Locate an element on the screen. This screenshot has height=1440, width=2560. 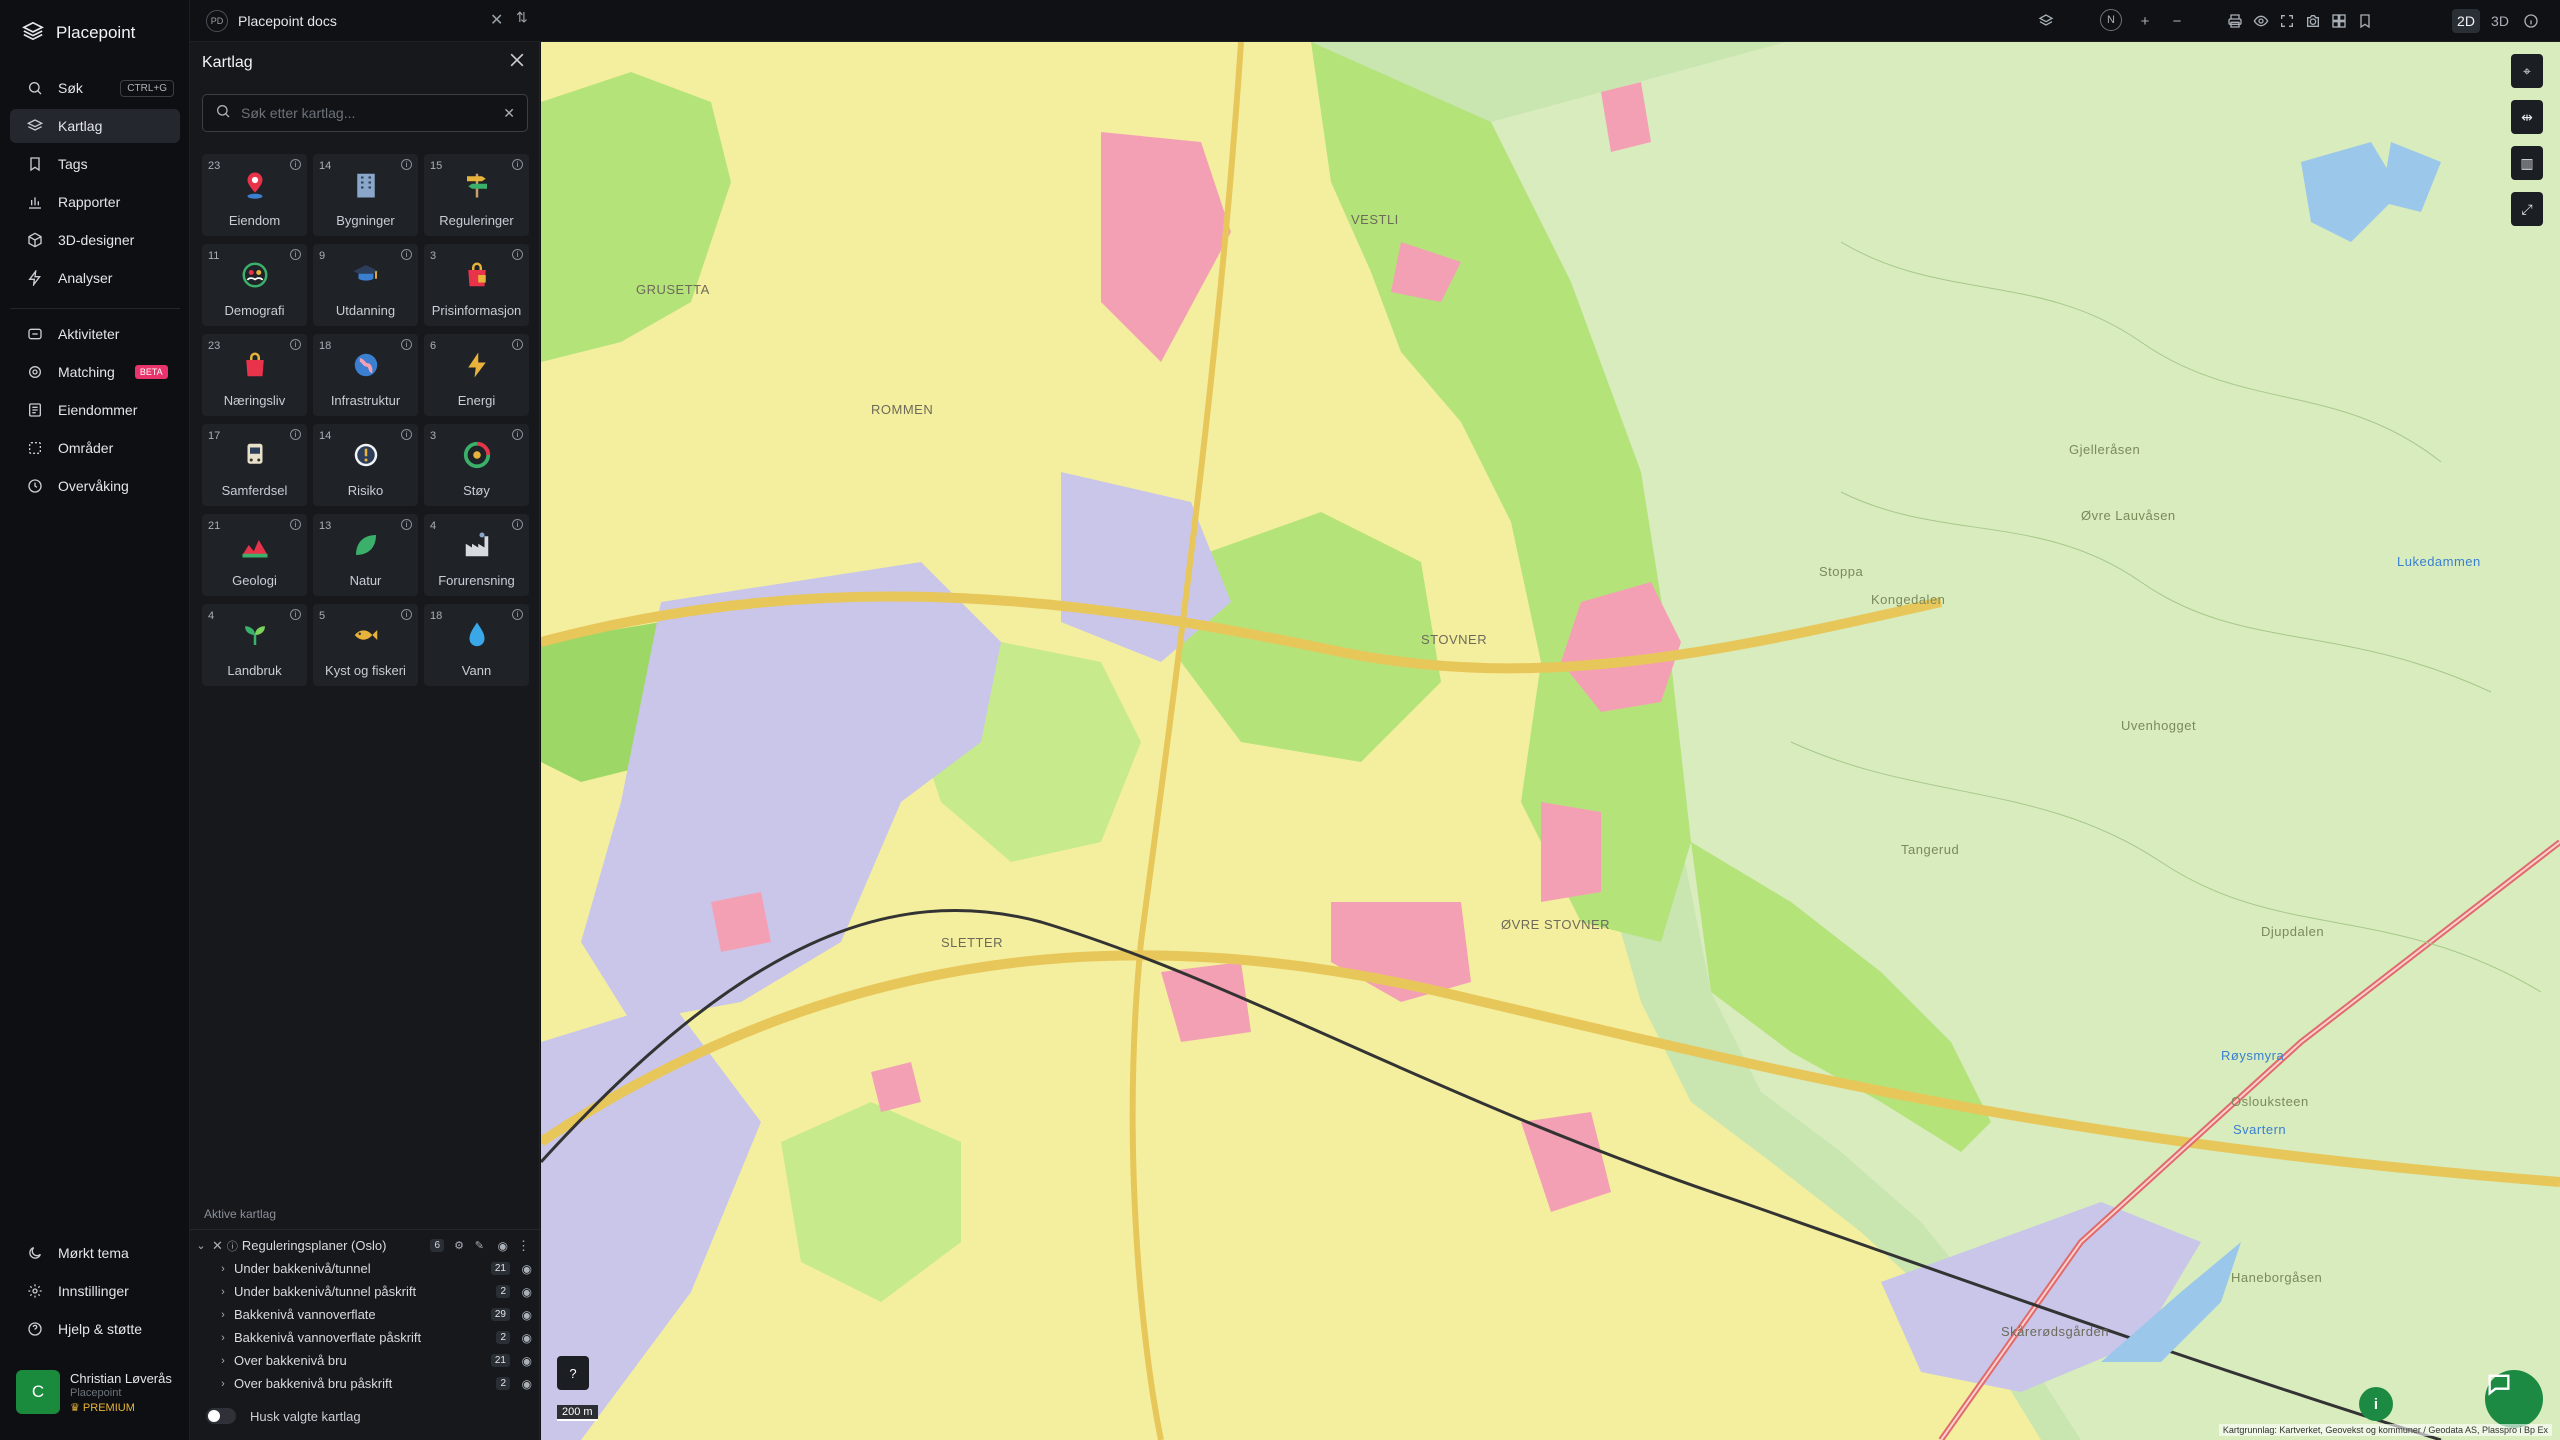
nav-item-rapporter: Rapporter is located at coordinates (95, 202).